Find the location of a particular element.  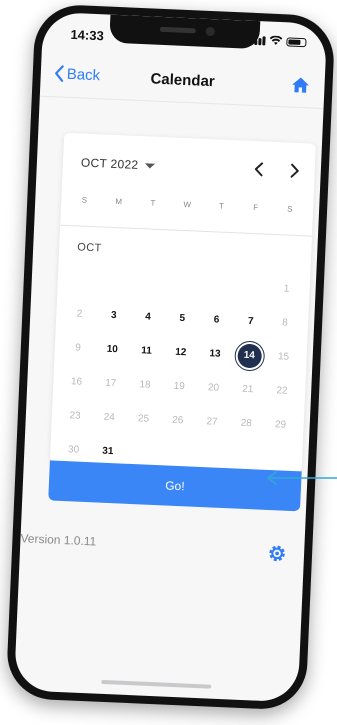

day-number: 13 is located at coordinates (215, 354).